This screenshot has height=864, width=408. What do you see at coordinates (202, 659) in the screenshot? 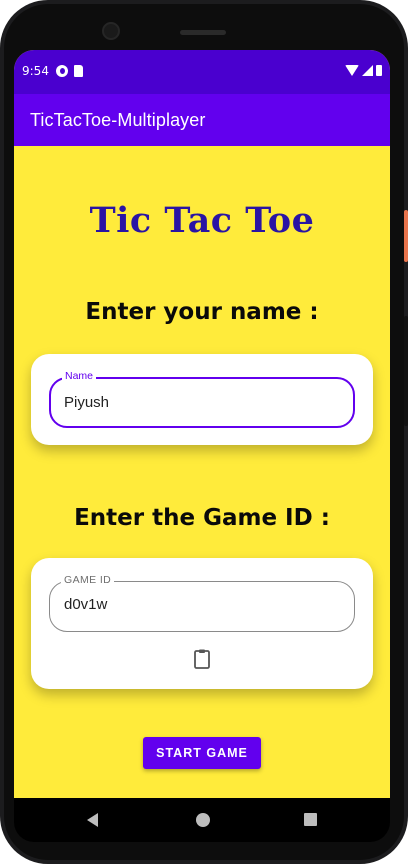
I see `paste-icon` at bounding box center [202, 659].